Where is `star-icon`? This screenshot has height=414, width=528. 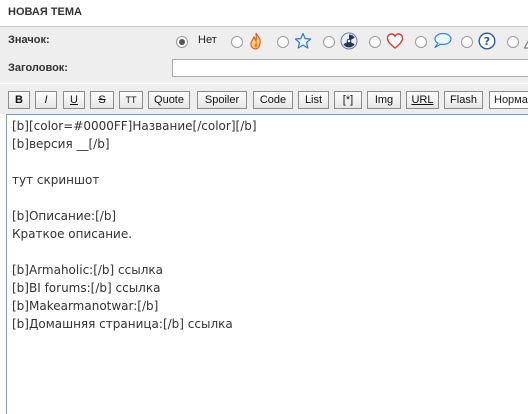
star-icon is located at coordinates (303, 40).